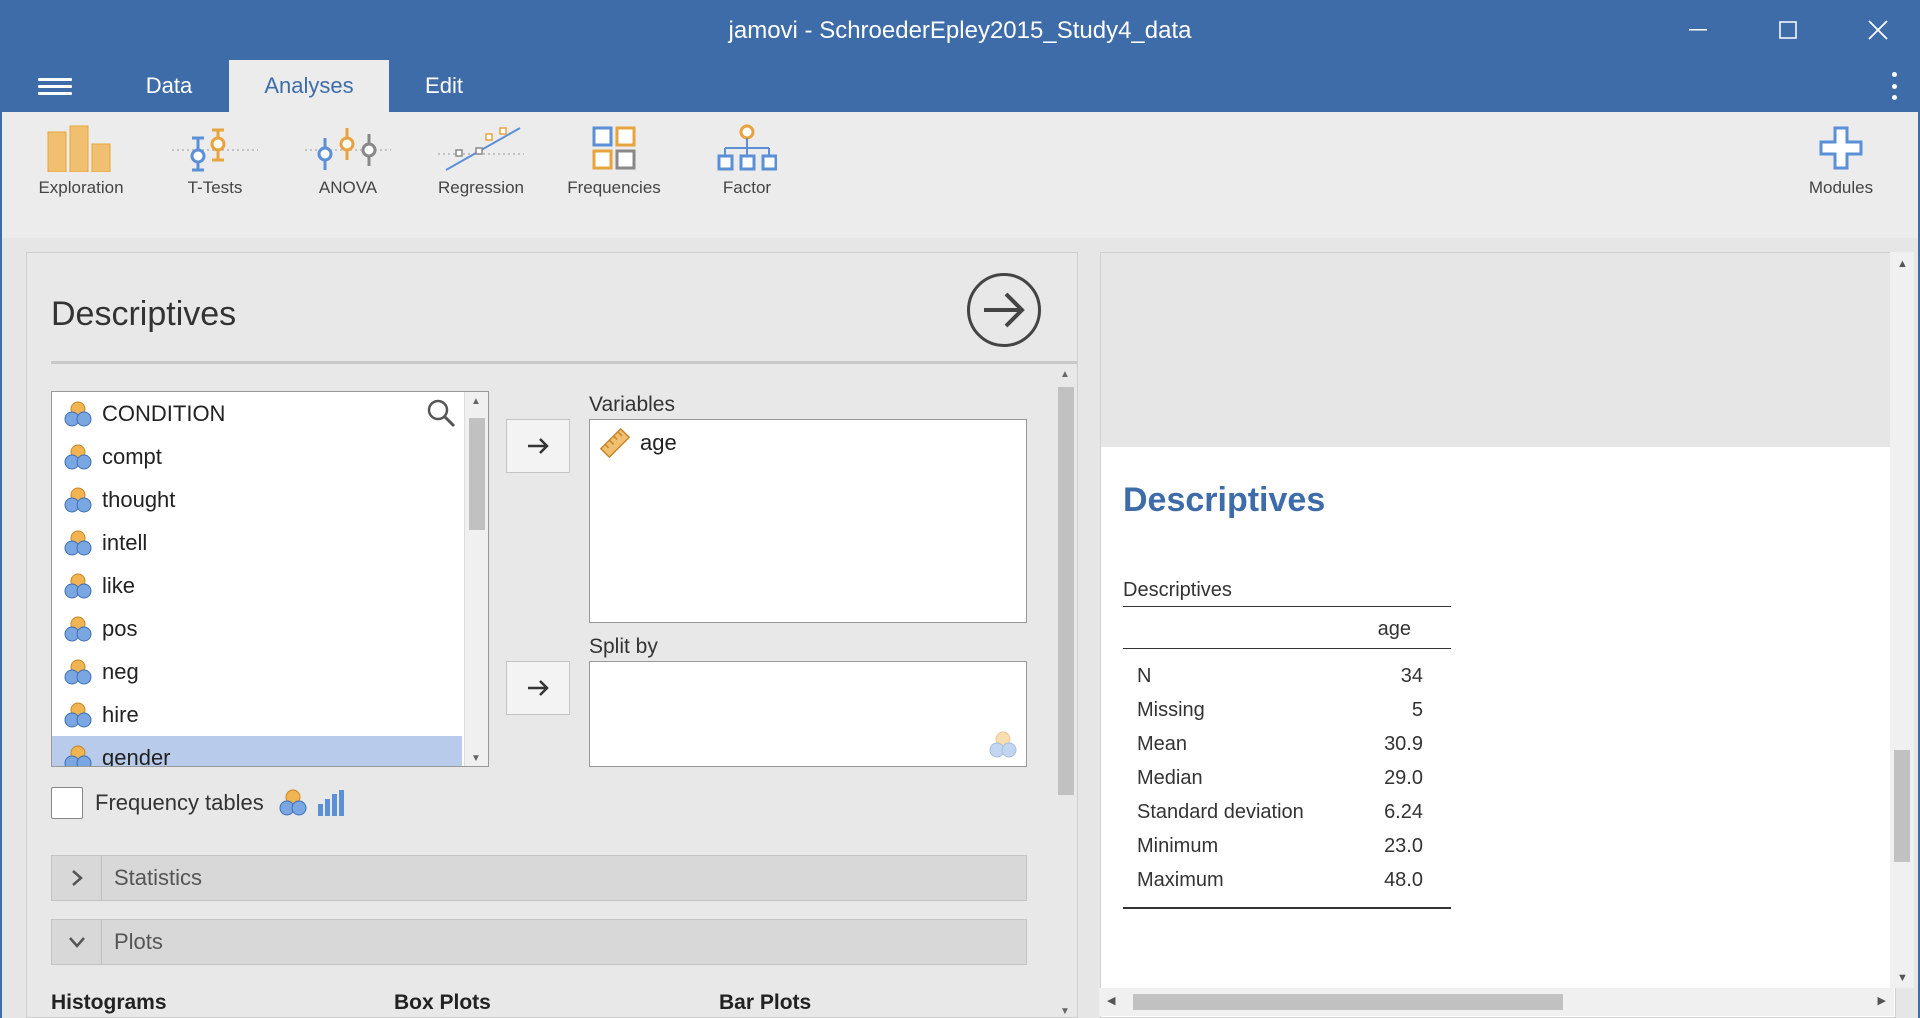 This screenshot has height=1018, width=1920. I want to click on plus-icon, so click(1841, 148).